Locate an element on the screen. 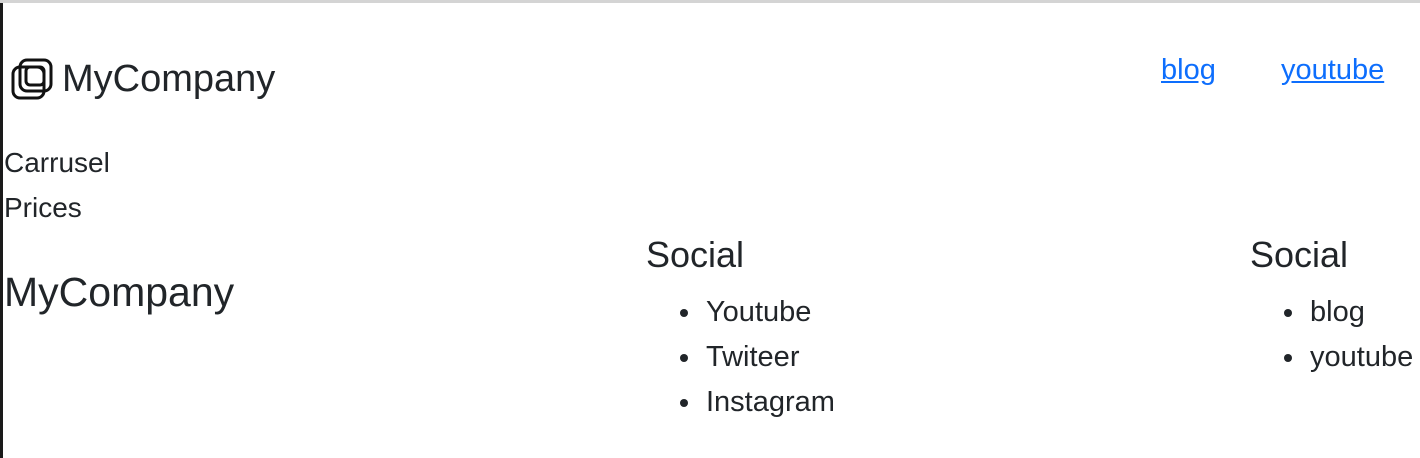  sidebar-link-carrusel: Carrusel is located at coordinates (57, 163).